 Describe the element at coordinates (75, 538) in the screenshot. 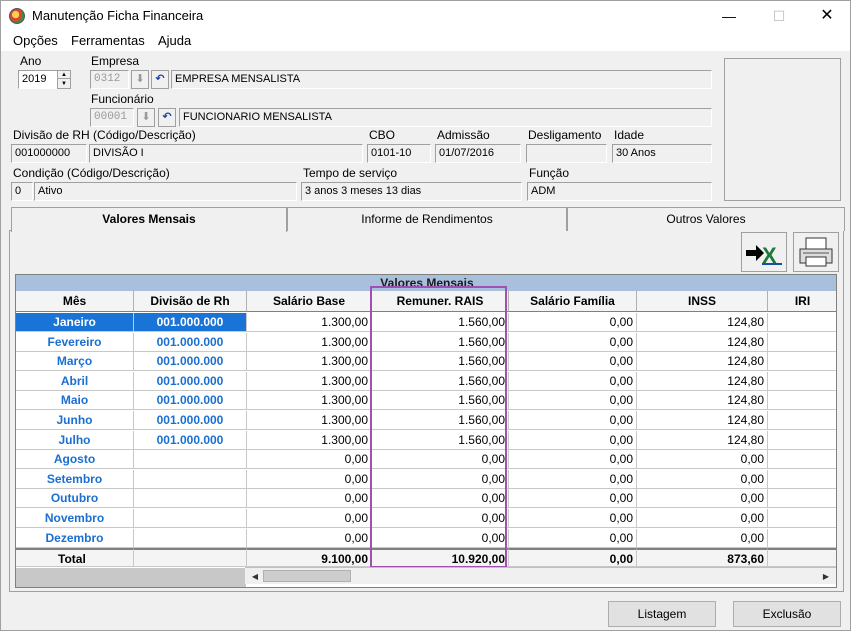

I see `grid-cell: Dezembro` at that location.